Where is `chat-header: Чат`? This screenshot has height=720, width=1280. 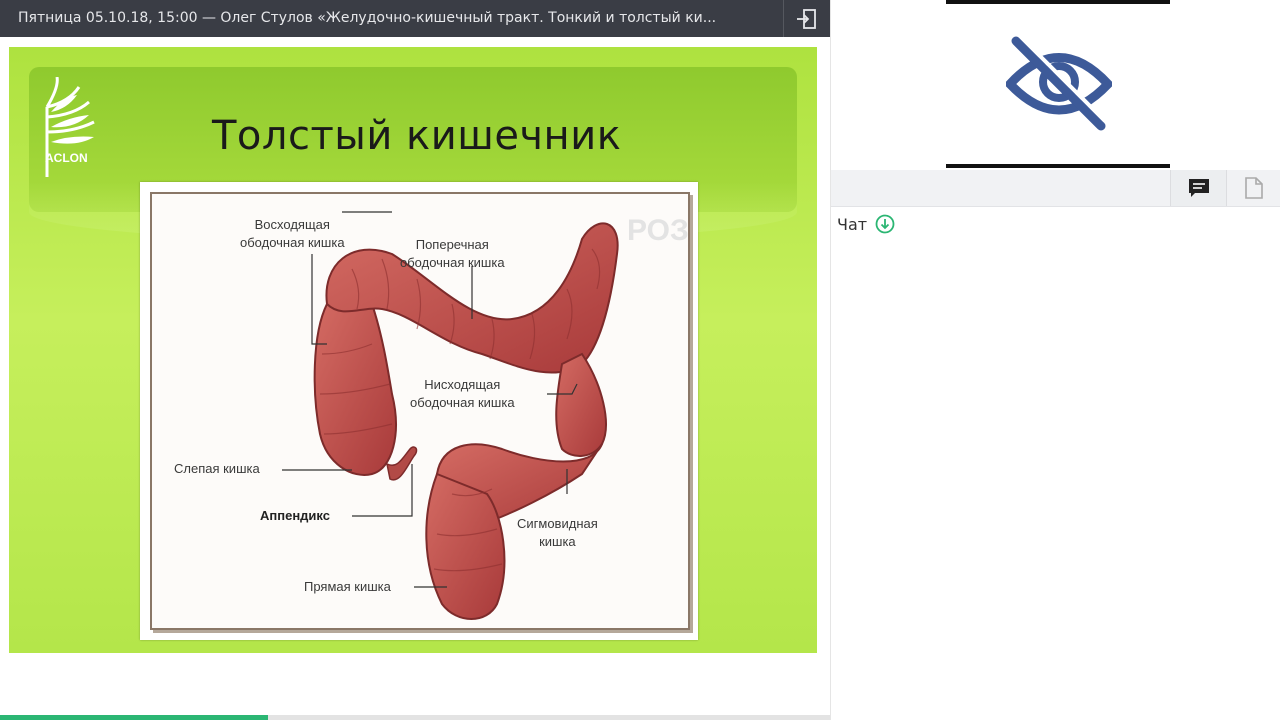 chat-header: Чат is located at coordinates (866, 224).